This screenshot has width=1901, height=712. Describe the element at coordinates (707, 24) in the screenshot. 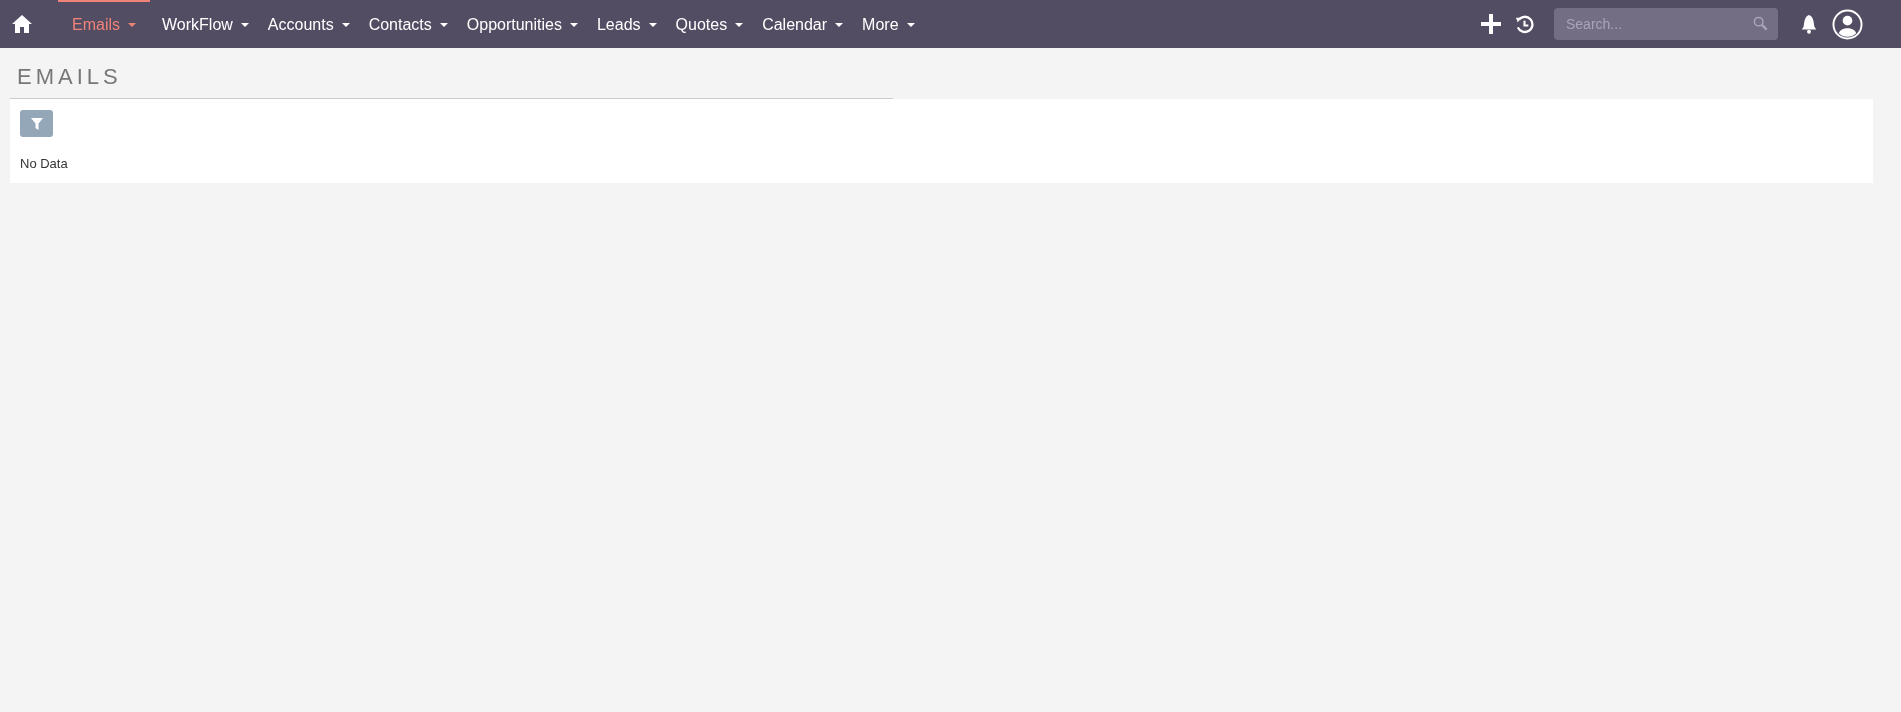

I see `nav-tab: Quotes` at that location.